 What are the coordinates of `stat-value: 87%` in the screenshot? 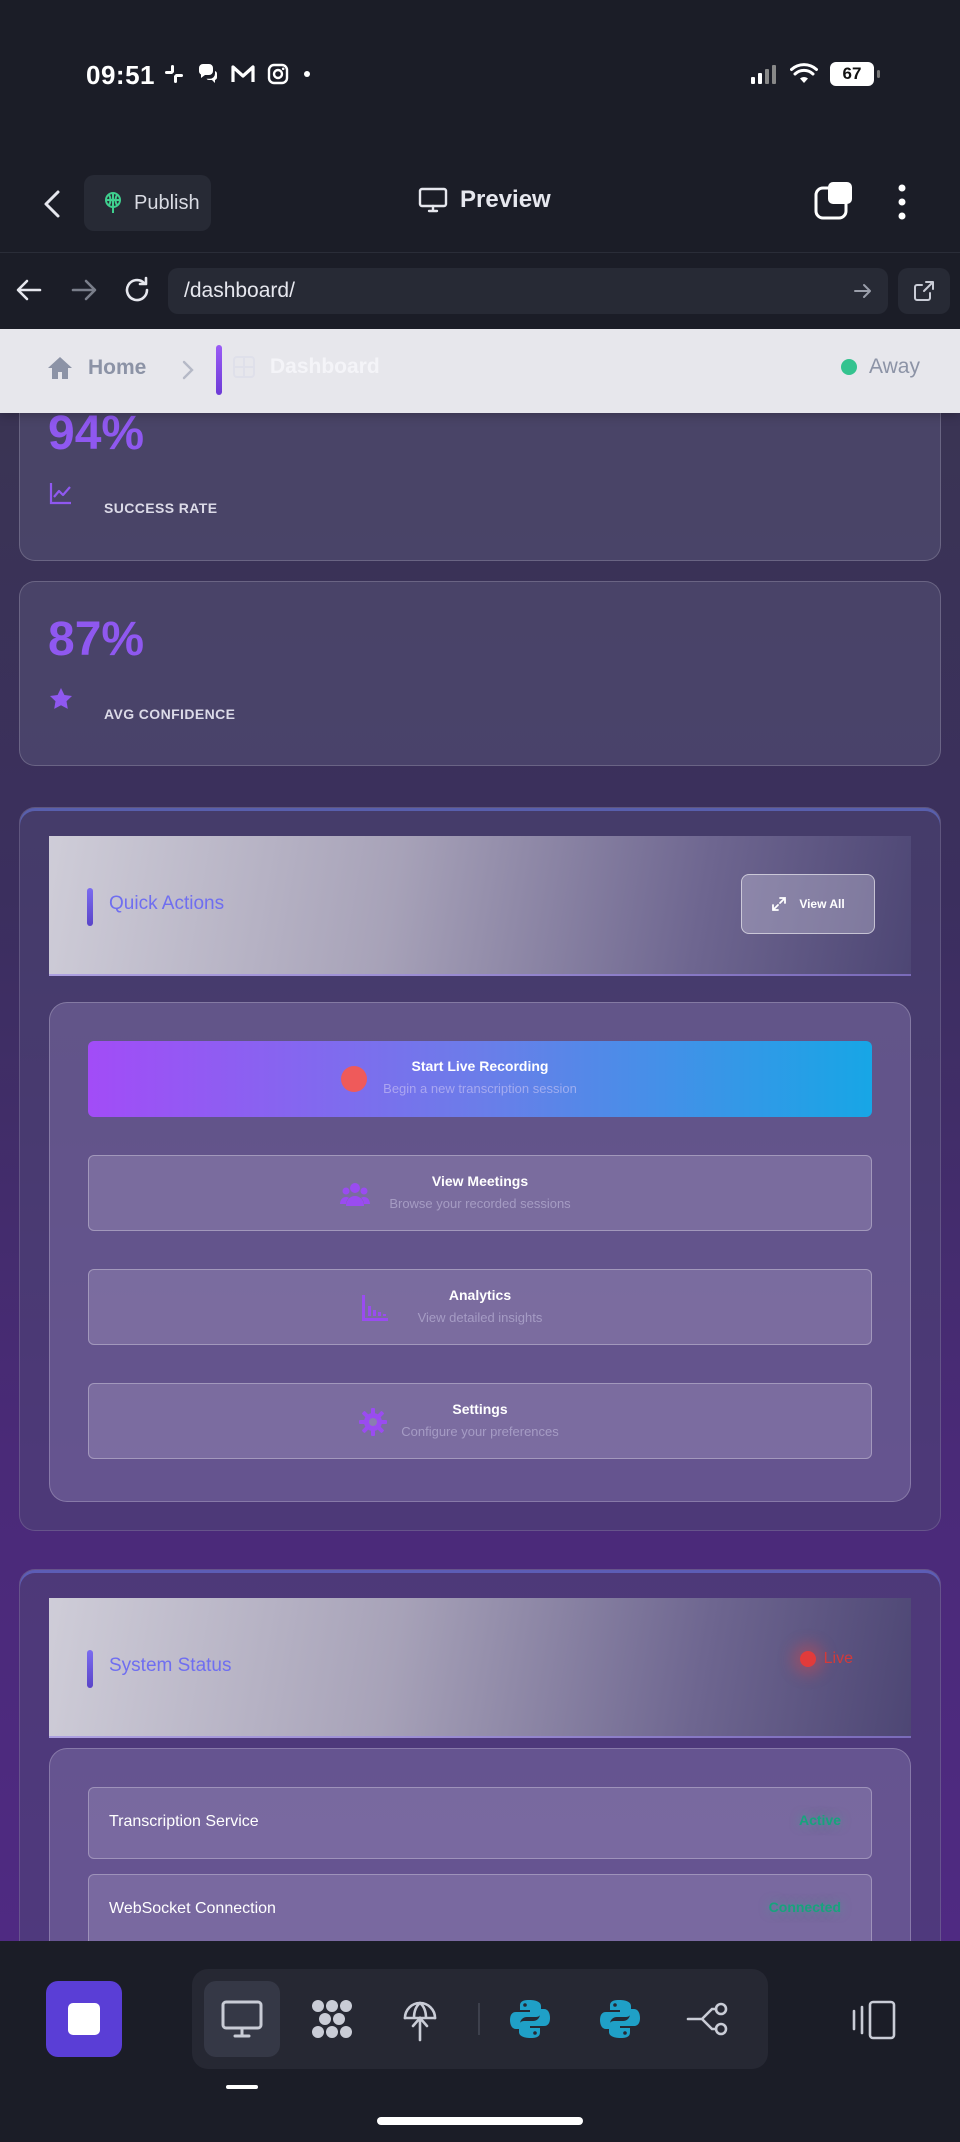 It's located at (96, 639).